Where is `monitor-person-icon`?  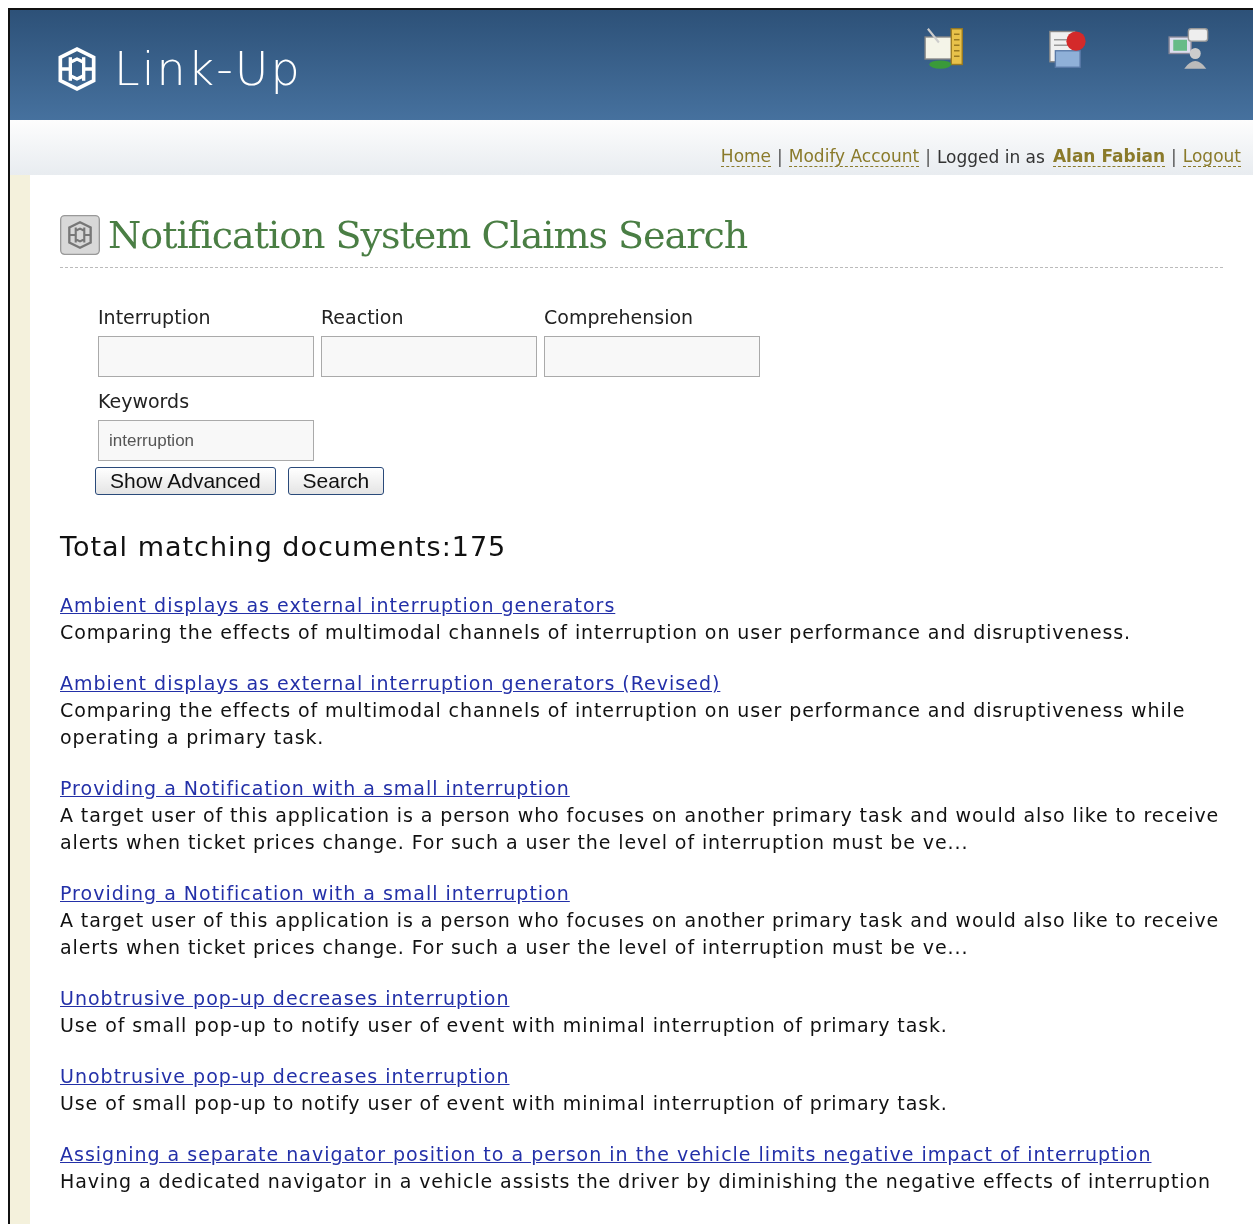
monitor-person-icon is located at coordinates (1187, 48).